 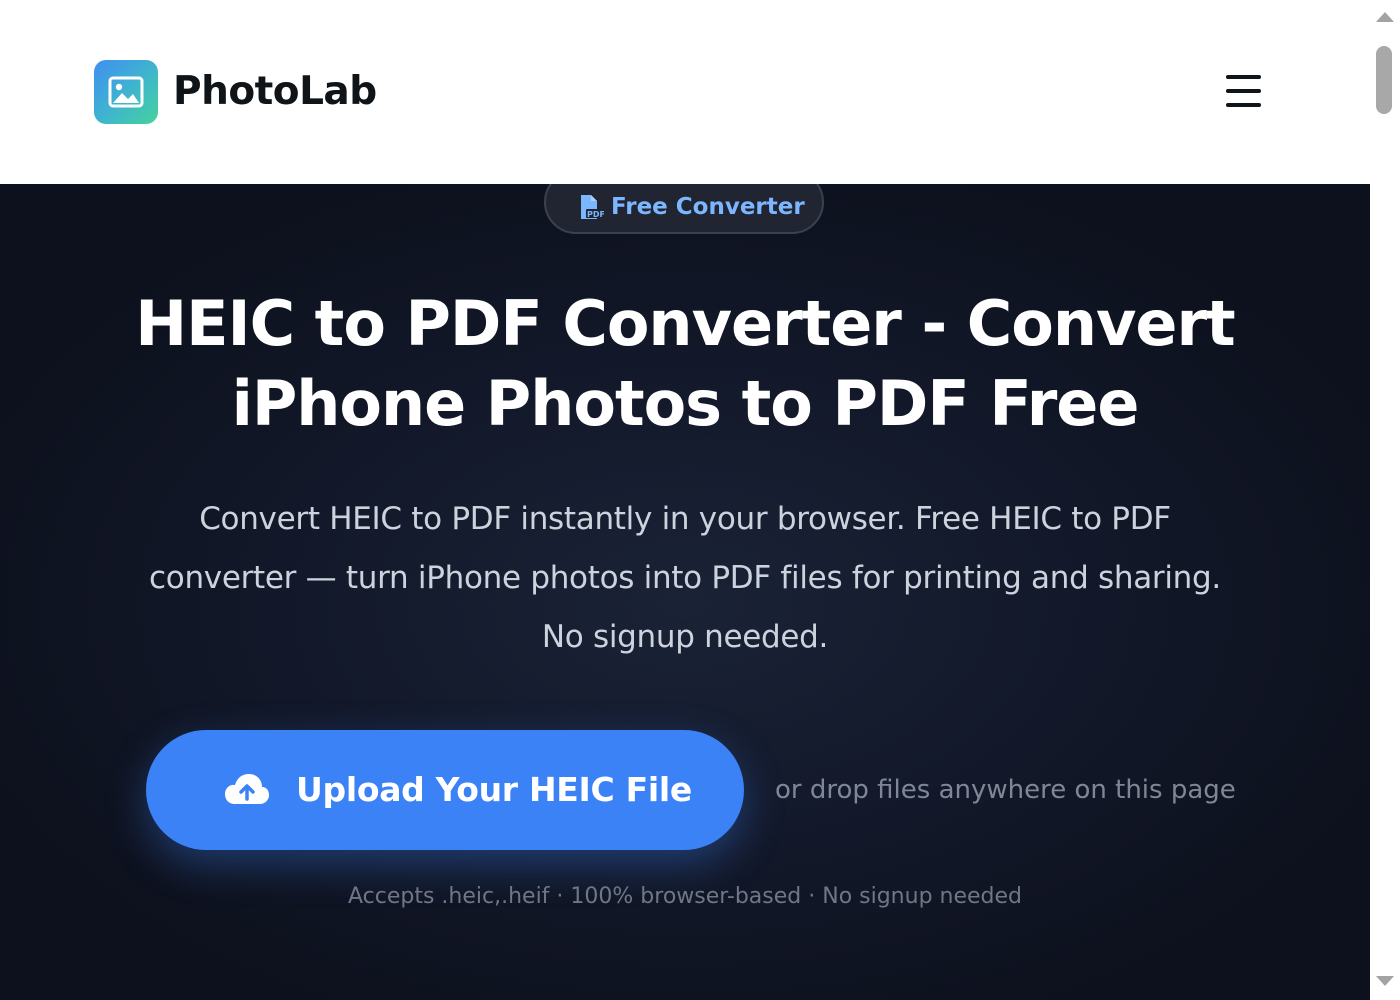 I want to click on scroll-up-arrow-icon, so click(x=1385, y=17).